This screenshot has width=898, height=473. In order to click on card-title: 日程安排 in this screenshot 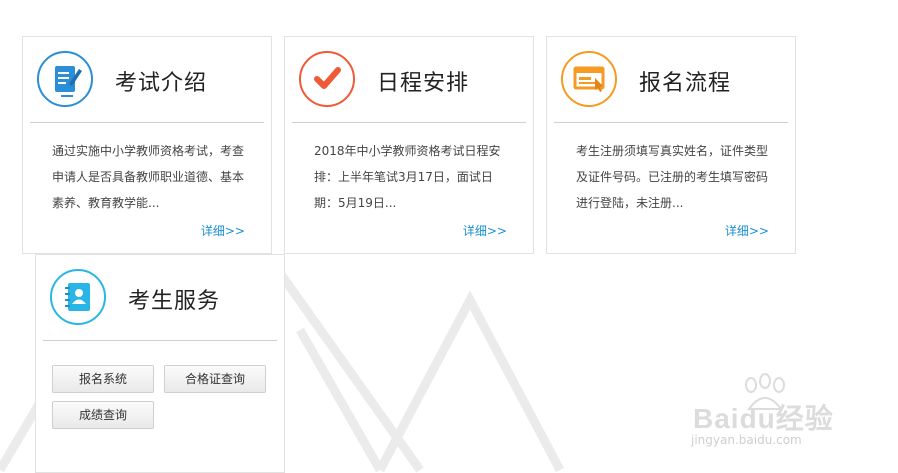, I will do `click(423, 83)`.